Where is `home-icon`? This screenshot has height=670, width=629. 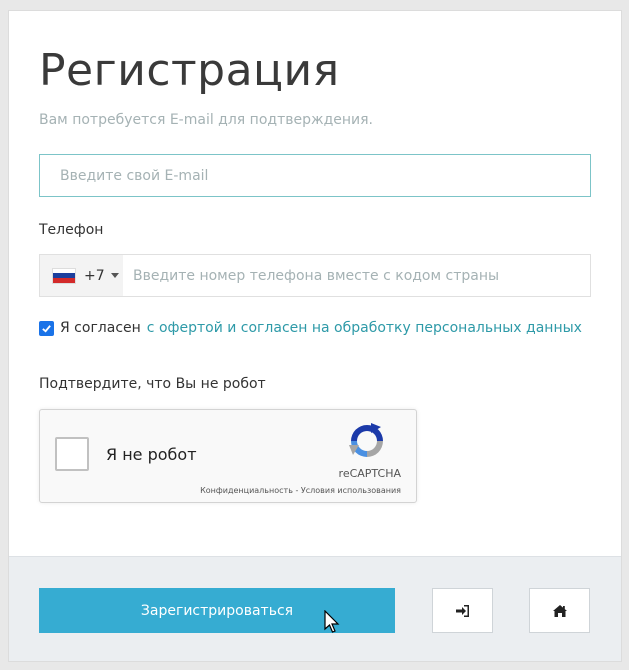 home-icon is located at coordinates (559, 610).